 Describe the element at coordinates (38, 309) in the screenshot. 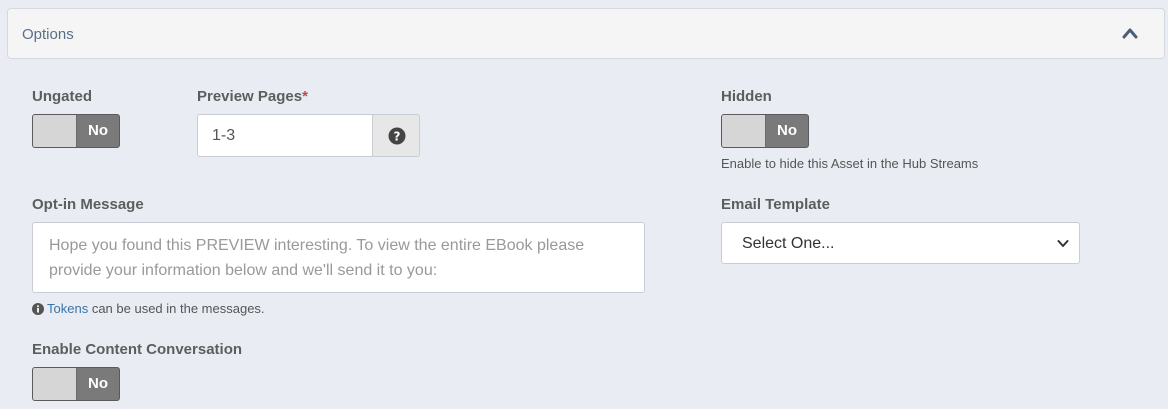

I see `info-circle-icon` at that location.